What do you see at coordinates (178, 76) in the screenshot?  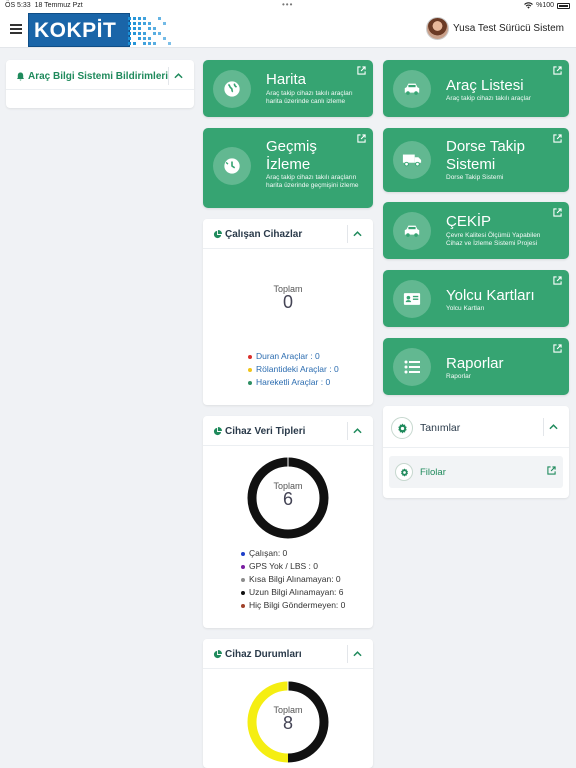 I see `notifications-collapse-button` at bounding box center [178, 76].